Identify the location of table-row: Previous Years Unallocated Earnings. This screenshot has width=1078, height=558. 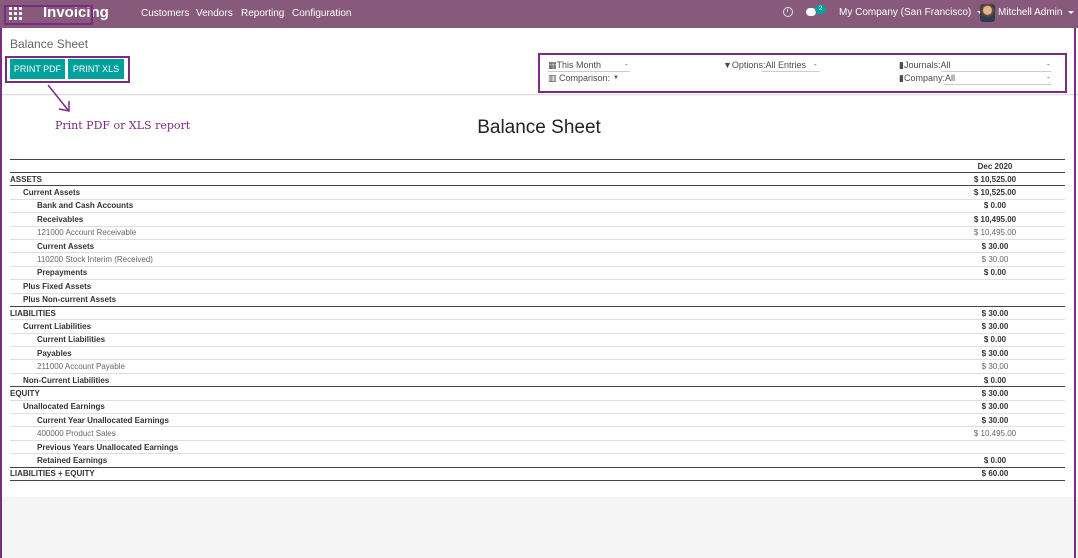
(537, 447).